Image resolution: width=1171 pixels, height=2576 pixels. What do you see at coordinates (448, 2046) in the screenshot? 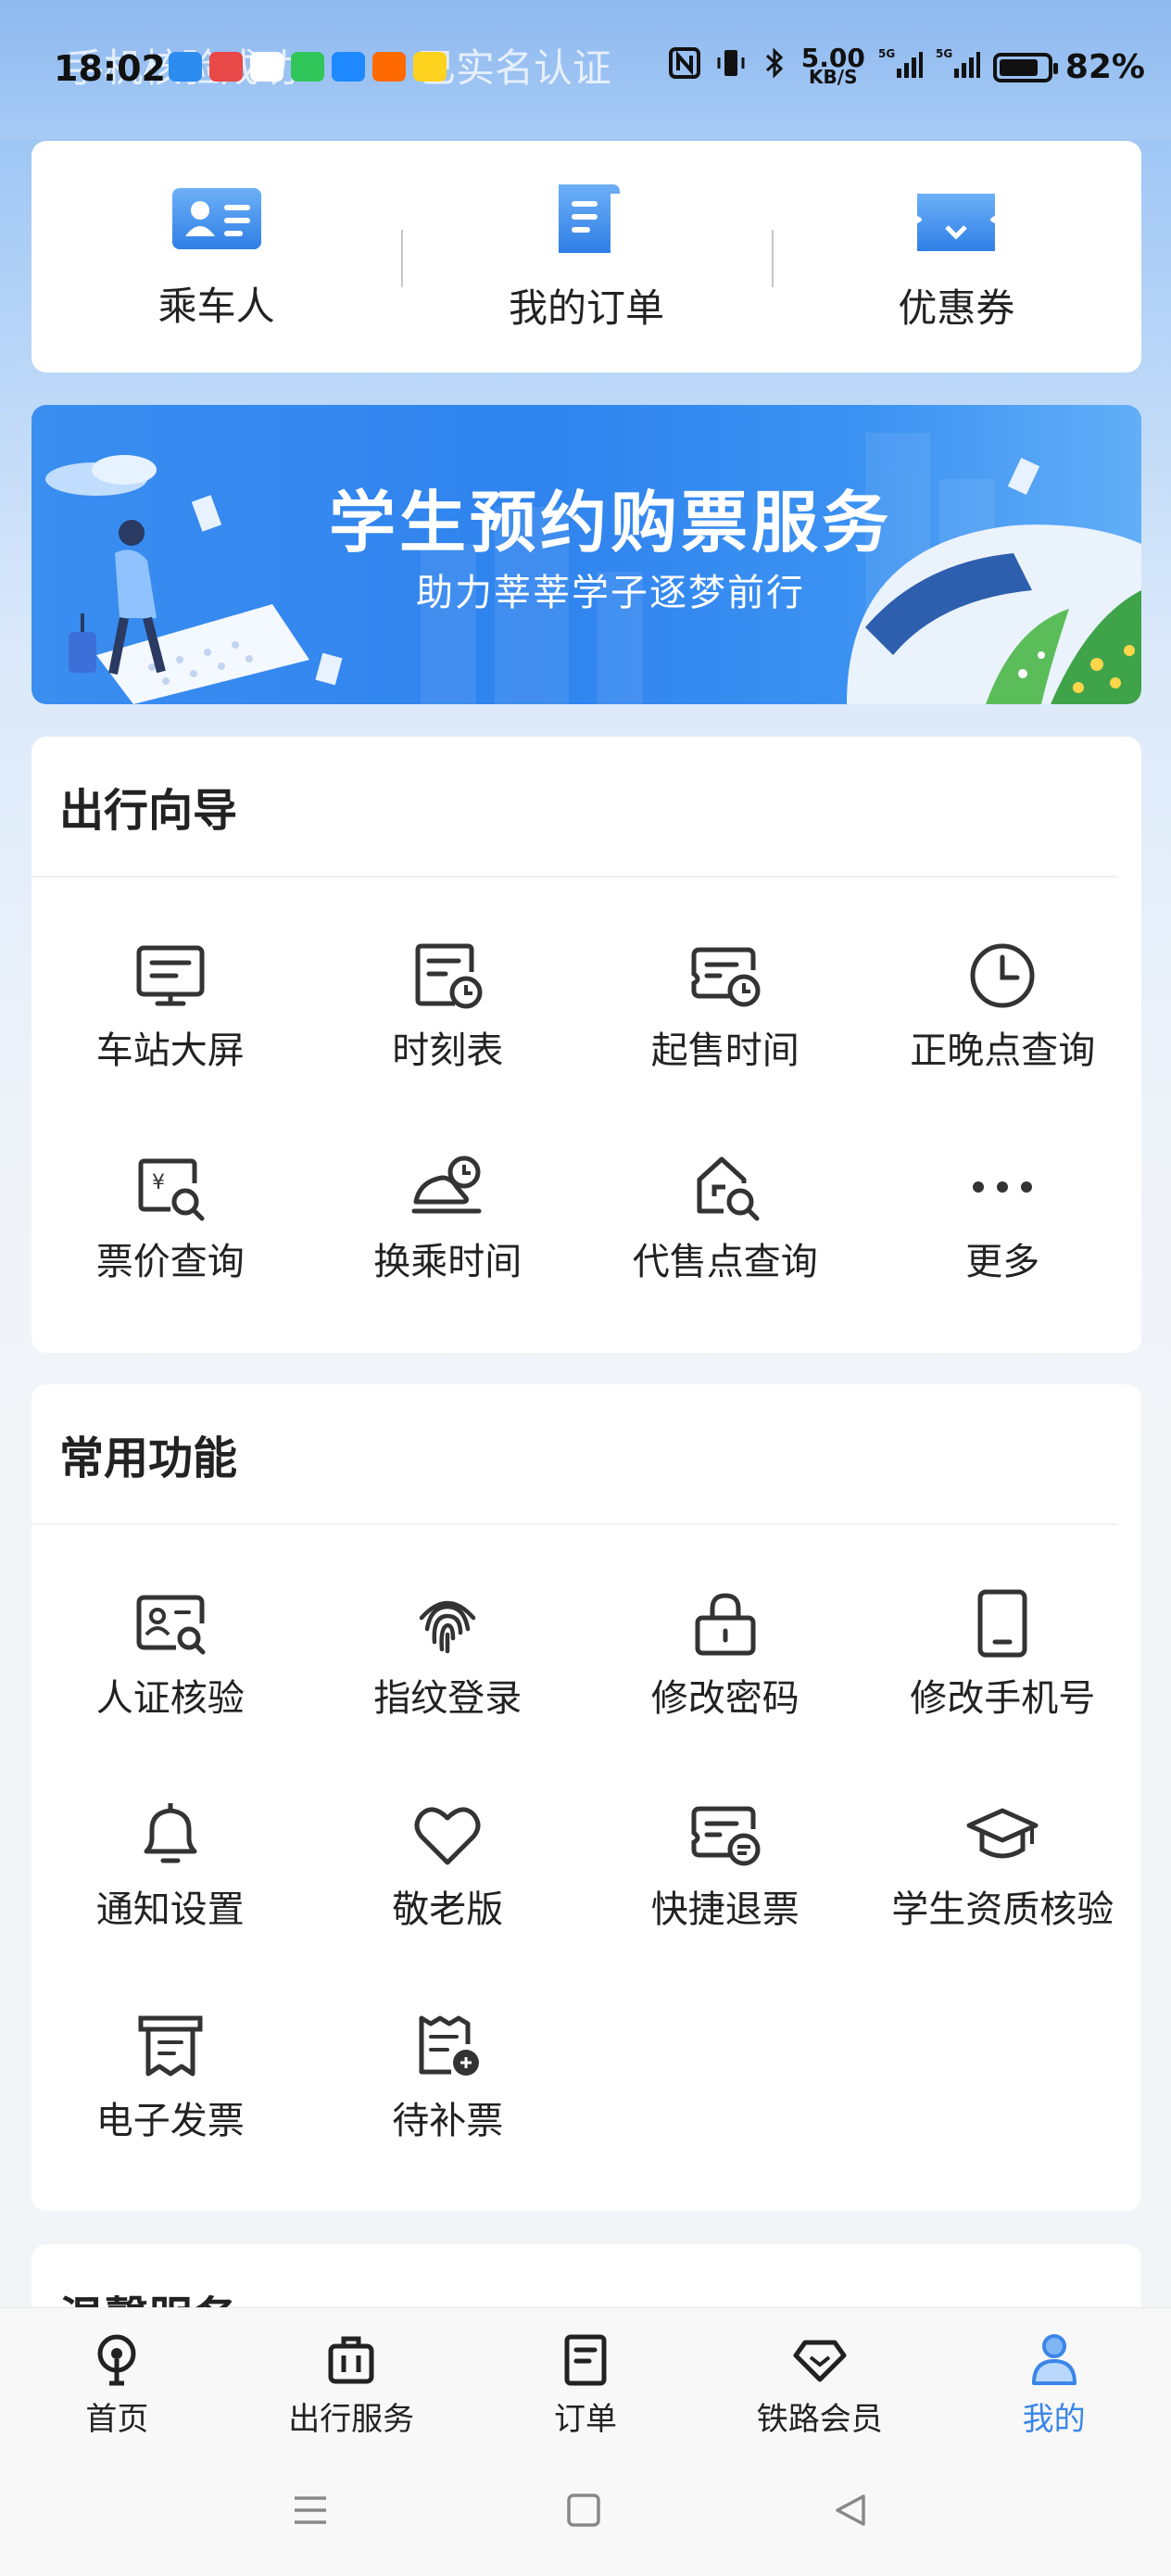
I see `supplement-ticket-icon` at bounding box center [448, 2046].